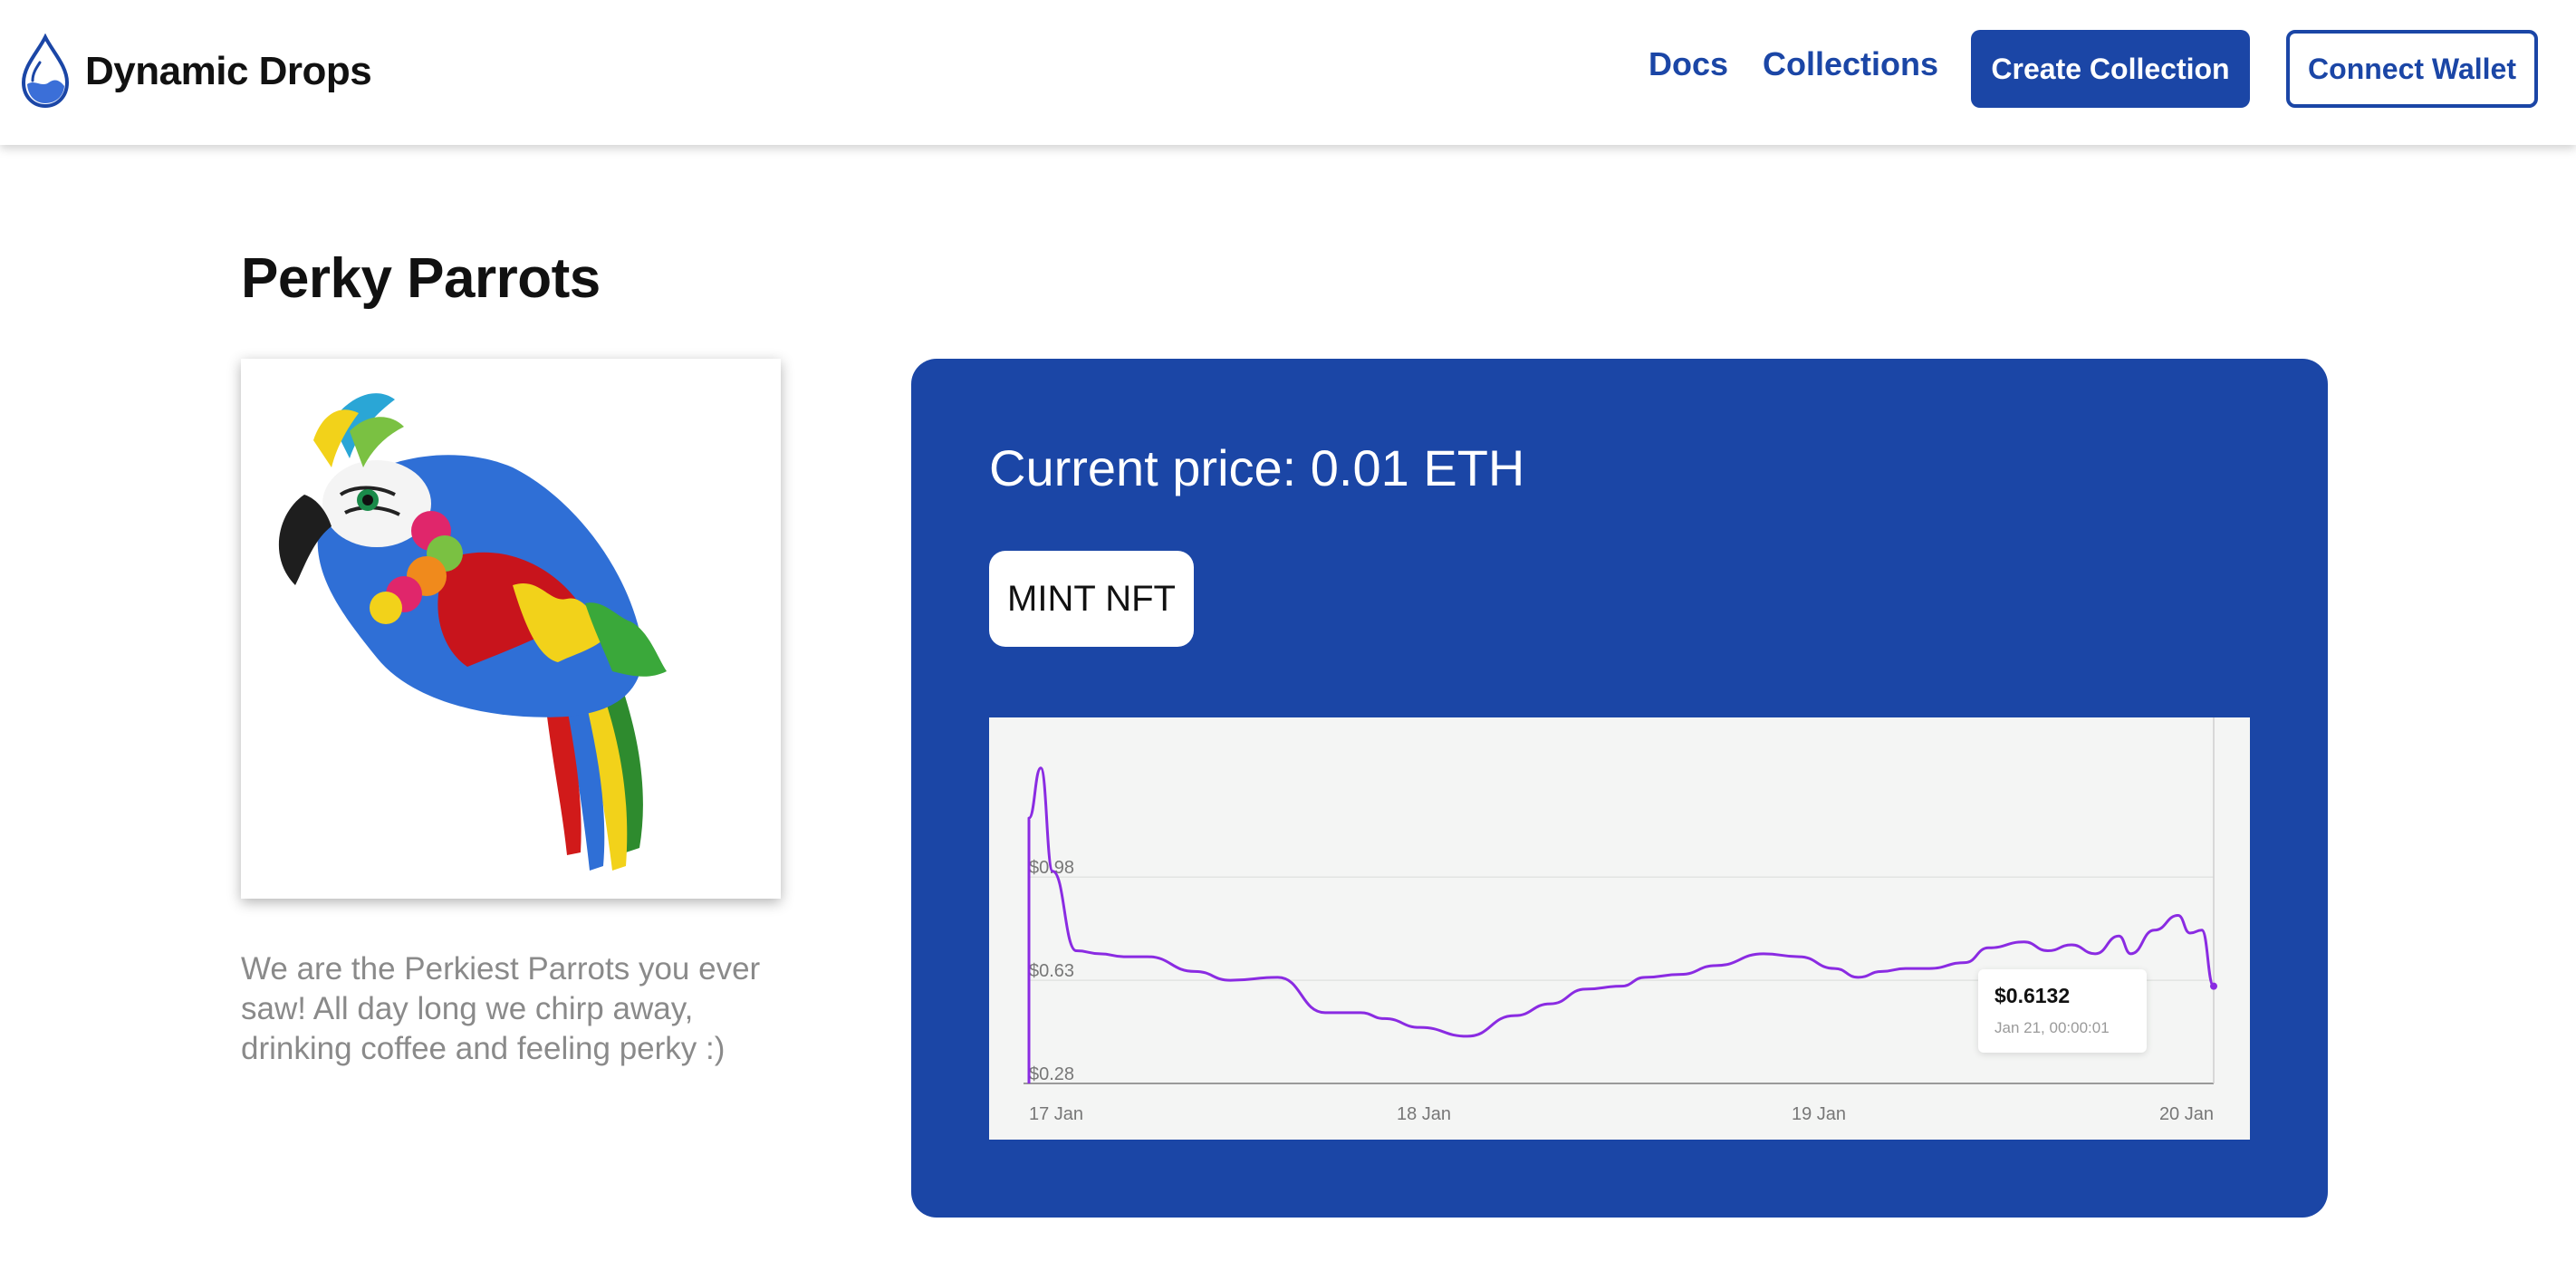 This screenshot has height=1261, width=2576. Describe the element at coordinates (2110, 69) in the screenshot. I see `create-collection-button: Create Collection` at that location.